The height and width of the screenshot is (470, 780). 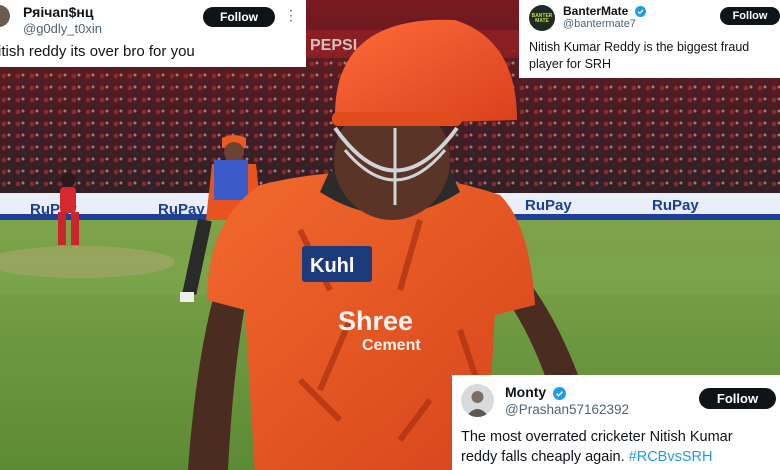 I want to click on jersey-sponsor-cement: Cement, so click(x=391, y=345).